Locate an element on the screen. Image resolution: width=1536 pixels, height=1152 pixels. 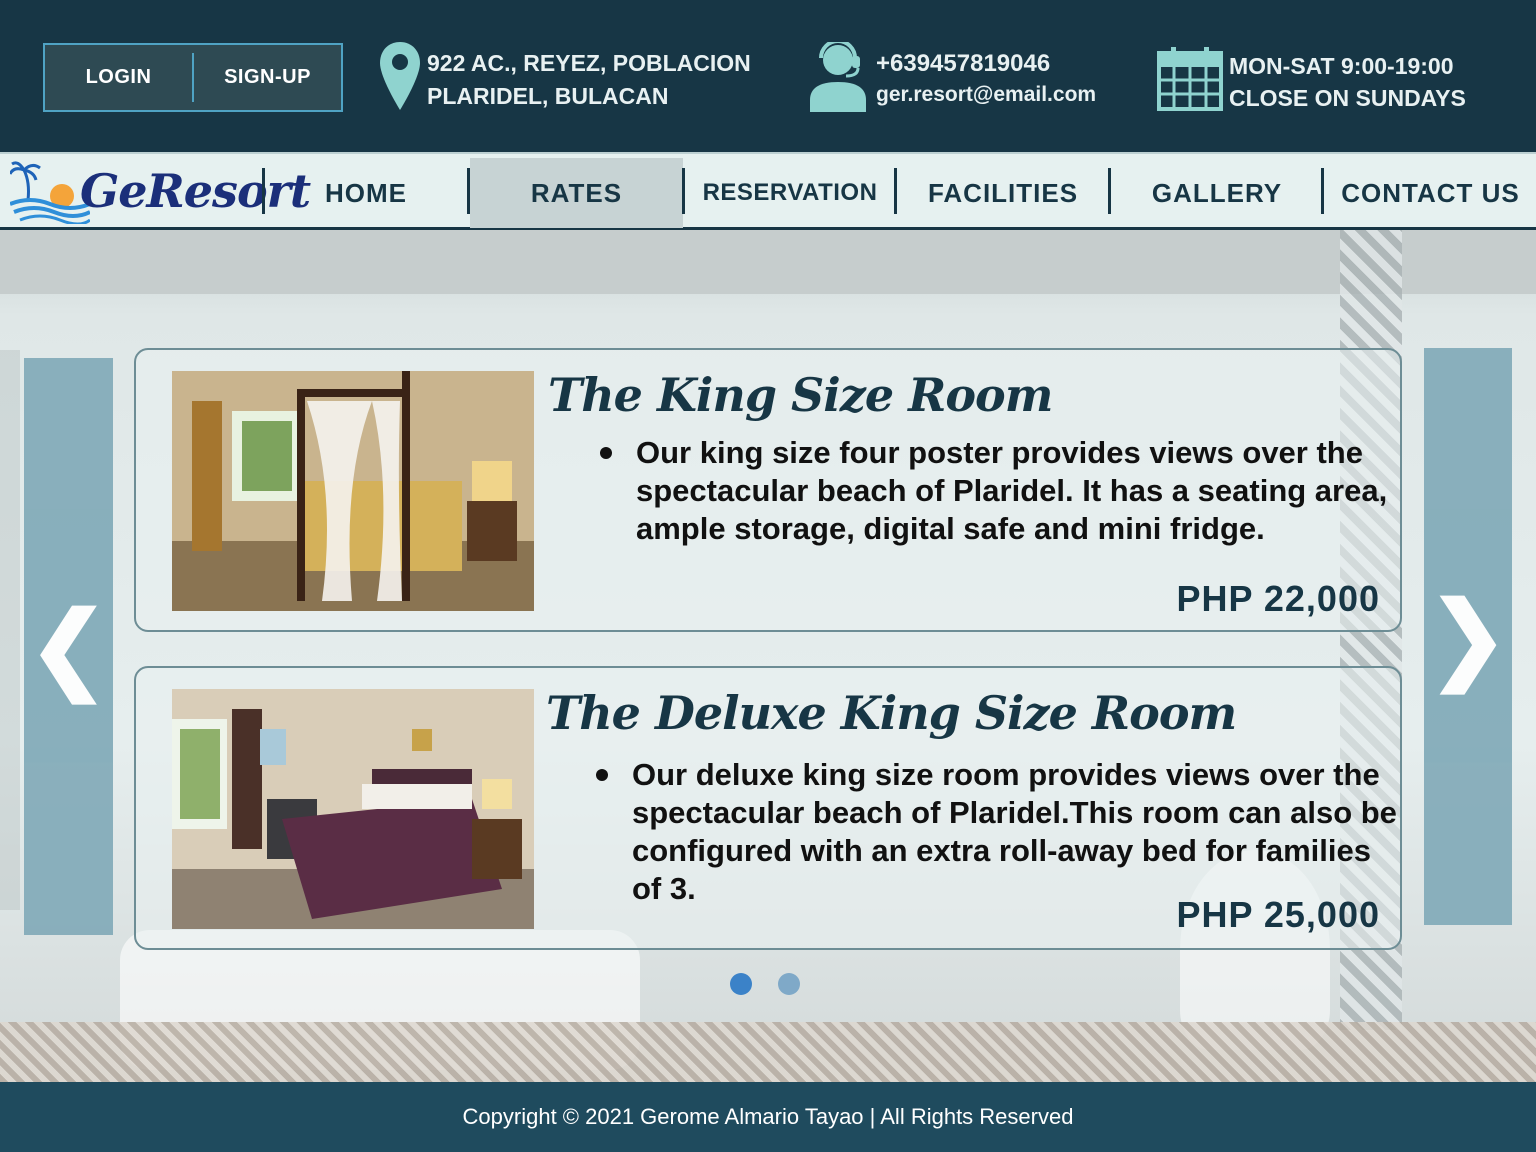
carousel-prev-button: ❮ is located at coordinates (68, 646).